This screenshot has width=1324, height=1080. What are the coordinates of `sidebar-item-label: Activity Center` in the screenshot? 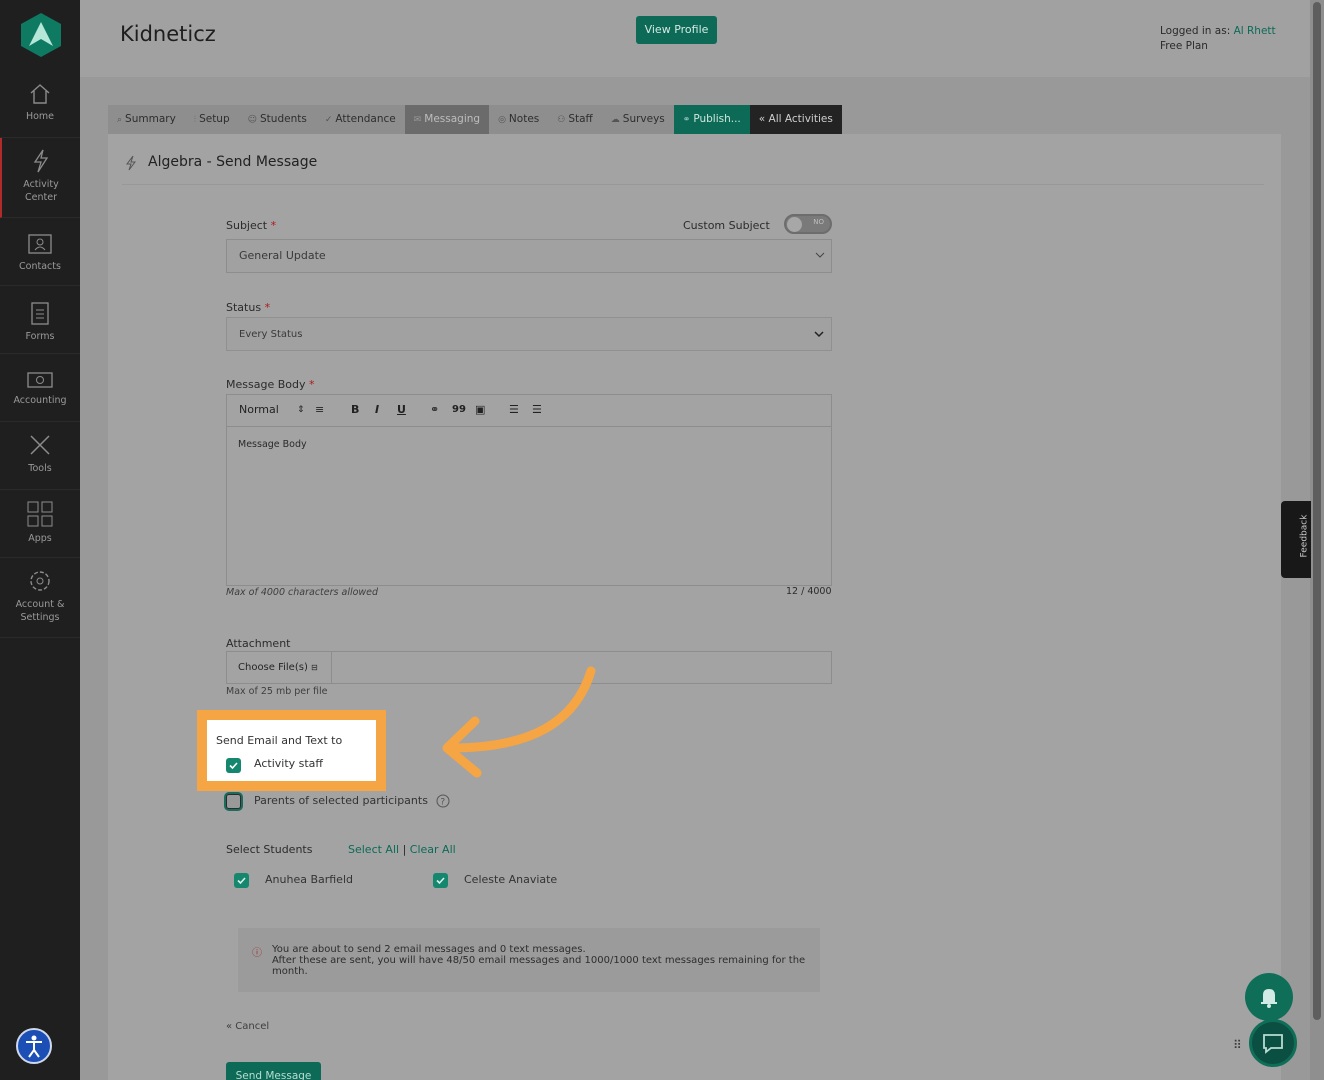 It's located at (41, 191).